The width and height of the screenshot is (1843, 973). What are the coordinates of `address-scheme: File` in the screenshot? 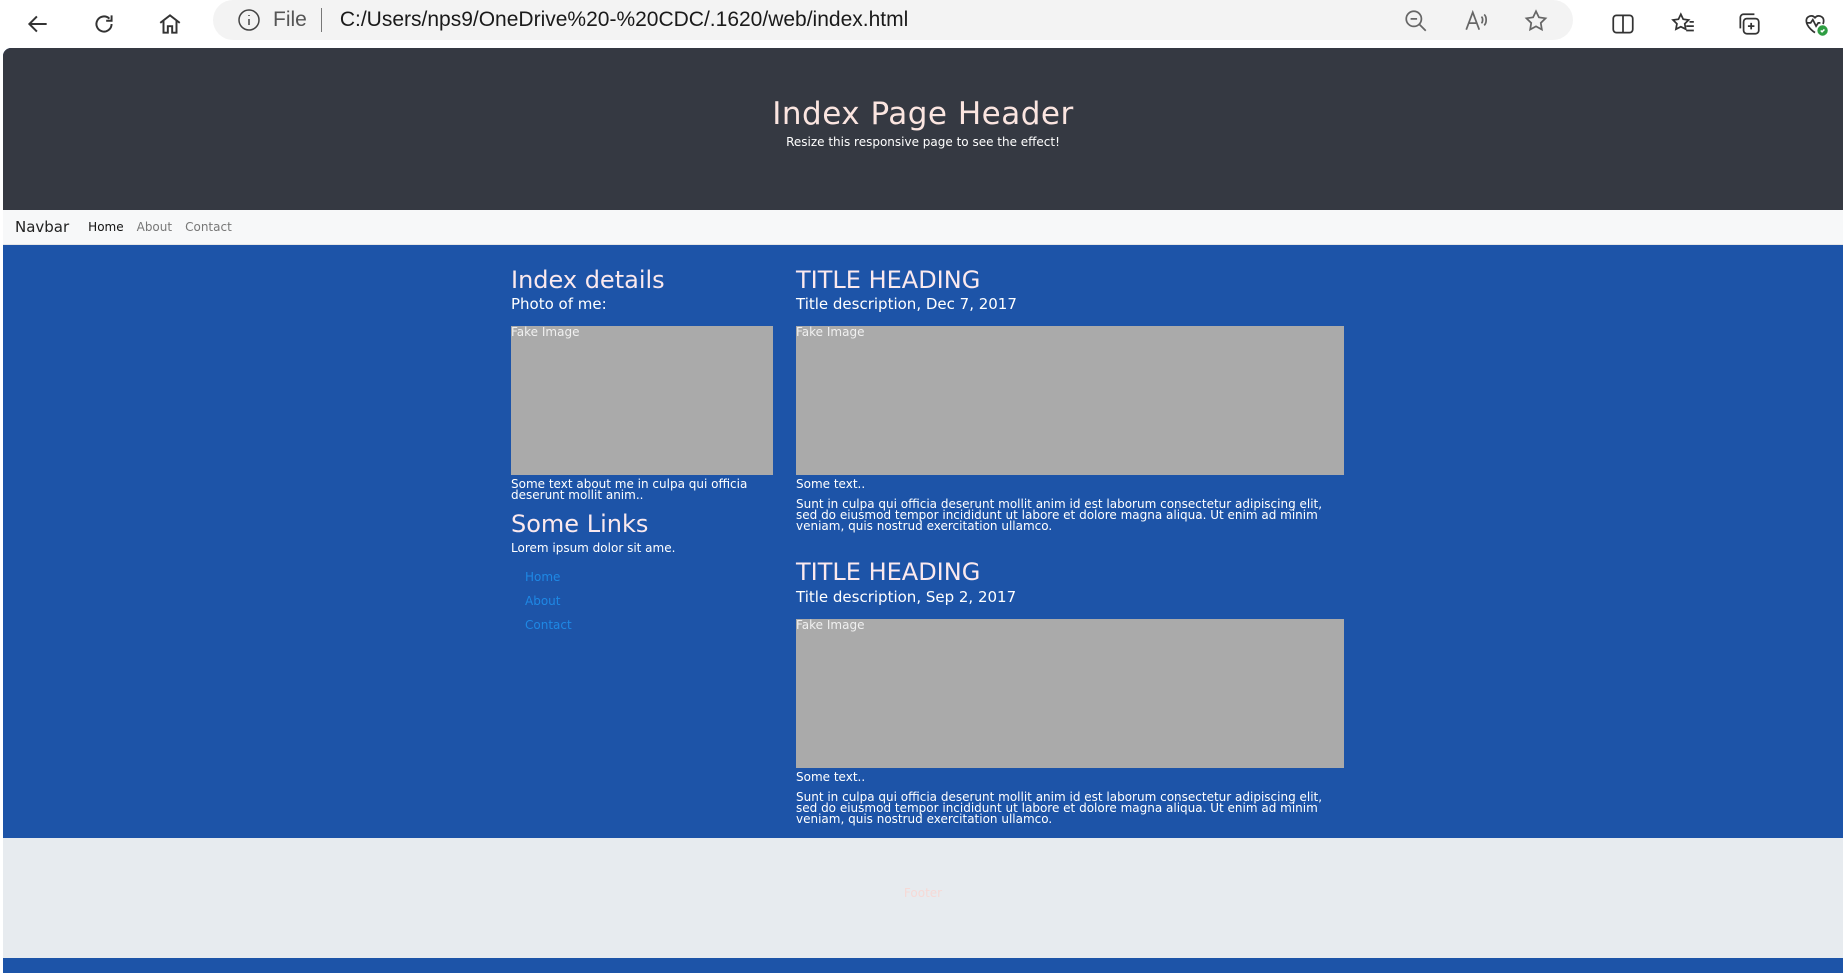 It's located at (290, 19).